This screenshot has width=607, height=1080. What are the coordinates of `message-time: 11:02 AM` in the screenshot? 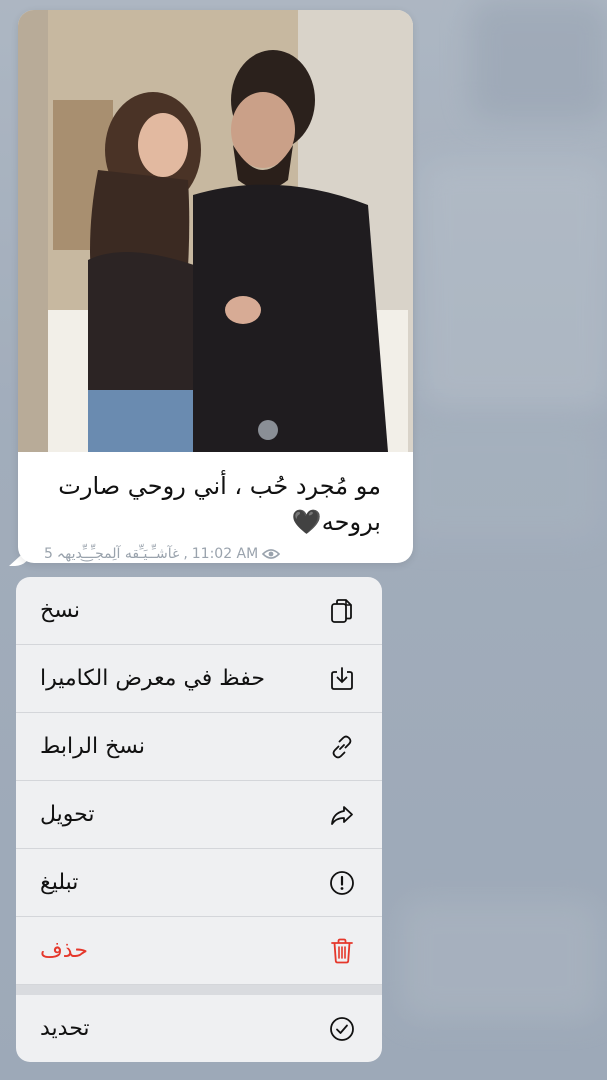 It's located at (225, 554).